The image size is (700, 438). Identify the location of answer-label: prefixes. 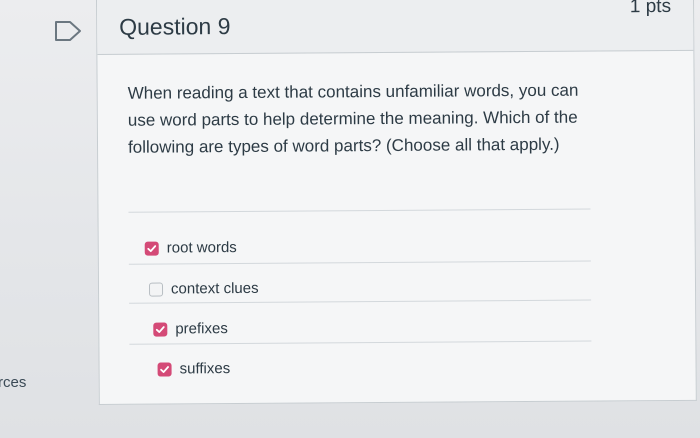
(201, 329).